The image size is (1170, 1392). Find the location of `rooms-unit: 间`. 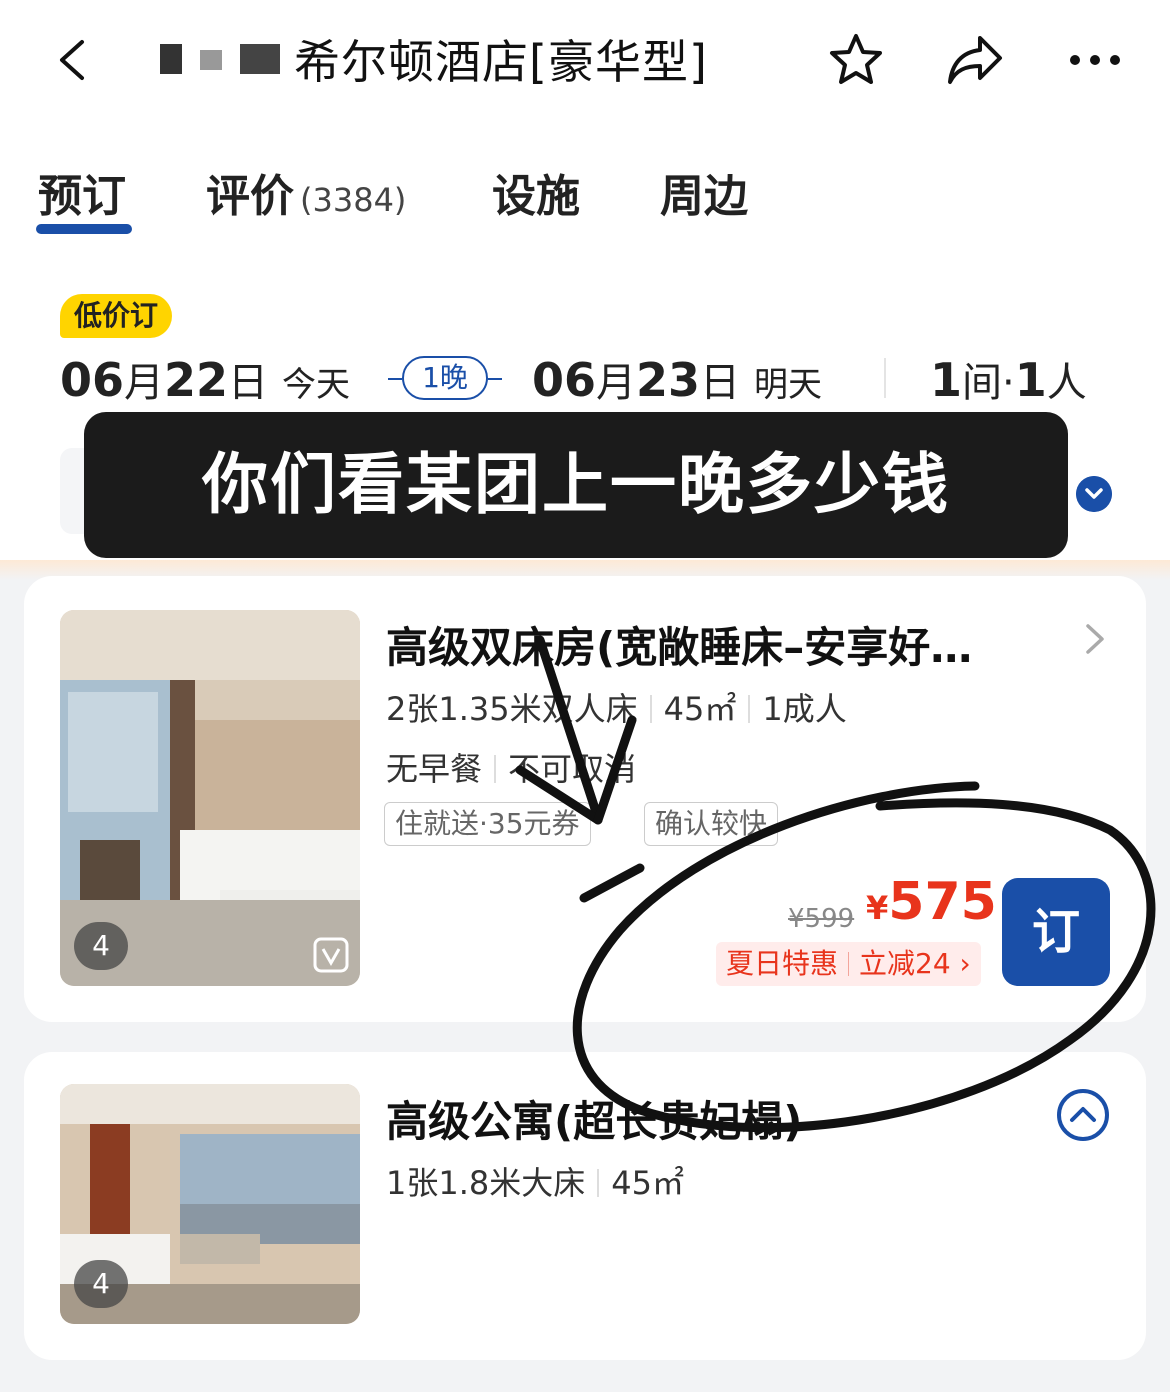

rooms-unit: 间 is located at coordinates (982, 383).